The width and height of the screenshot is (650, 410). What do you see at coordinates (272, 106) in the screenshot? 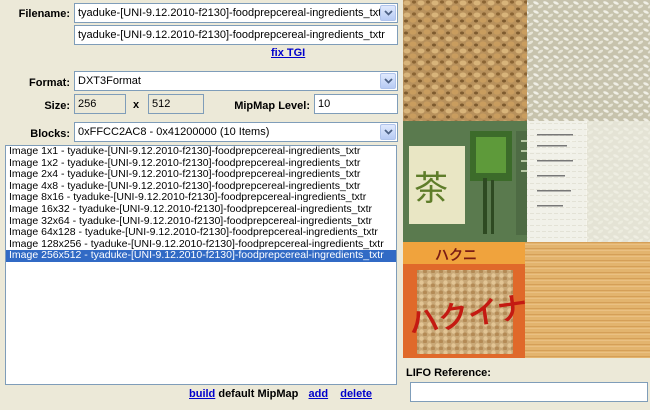
I see `mipmap-level-label: MipMap Level:` at bounding box center [272, 106].